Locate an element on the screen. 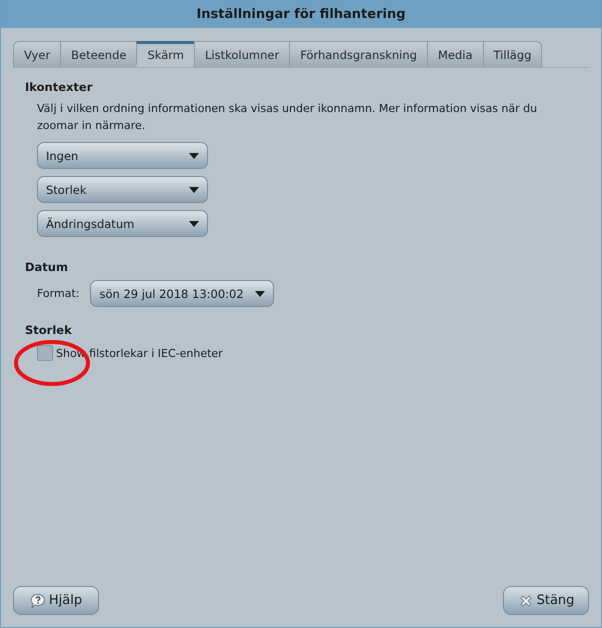  close-icon is located at coordinates (526, 600).